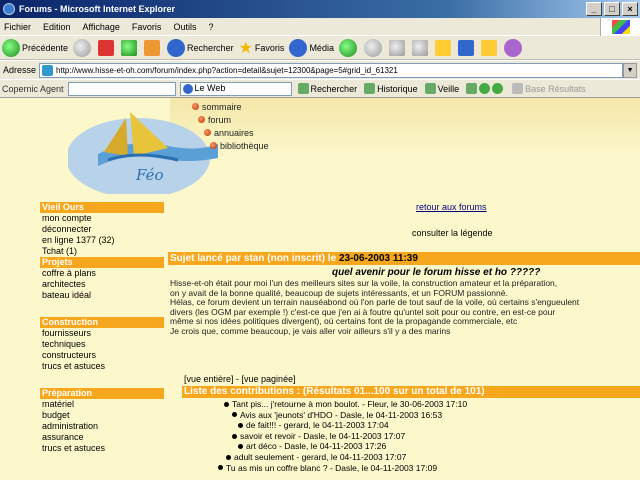 The image size is (640, 480). Describe the element at coordinates (121, 88) in the screenshot. I see `copernic-search-input` at that location.